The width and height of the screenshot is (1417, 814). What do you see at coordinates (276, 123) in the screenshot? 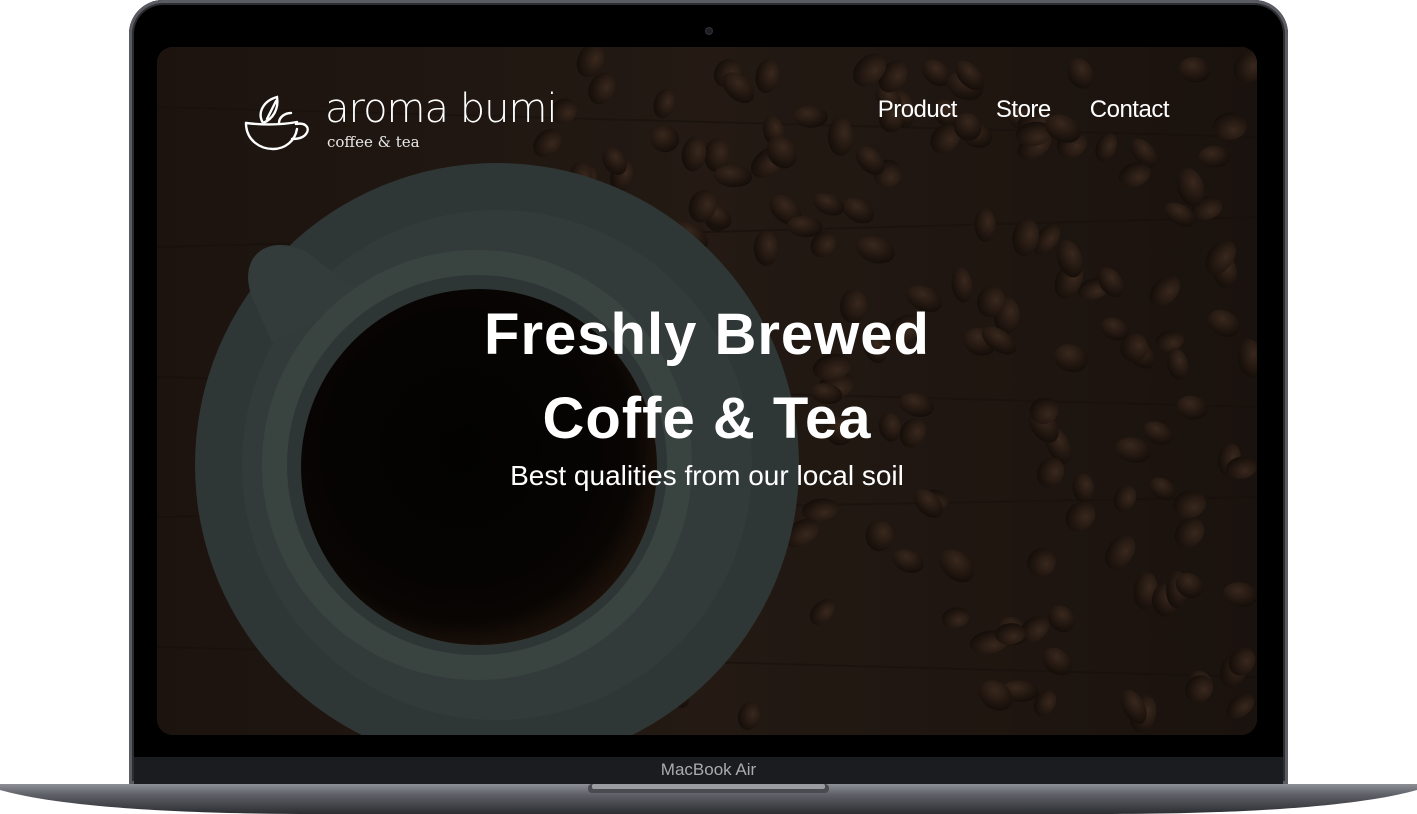
I see `teacup-leaf-icon` at bounding box center [276, 123].